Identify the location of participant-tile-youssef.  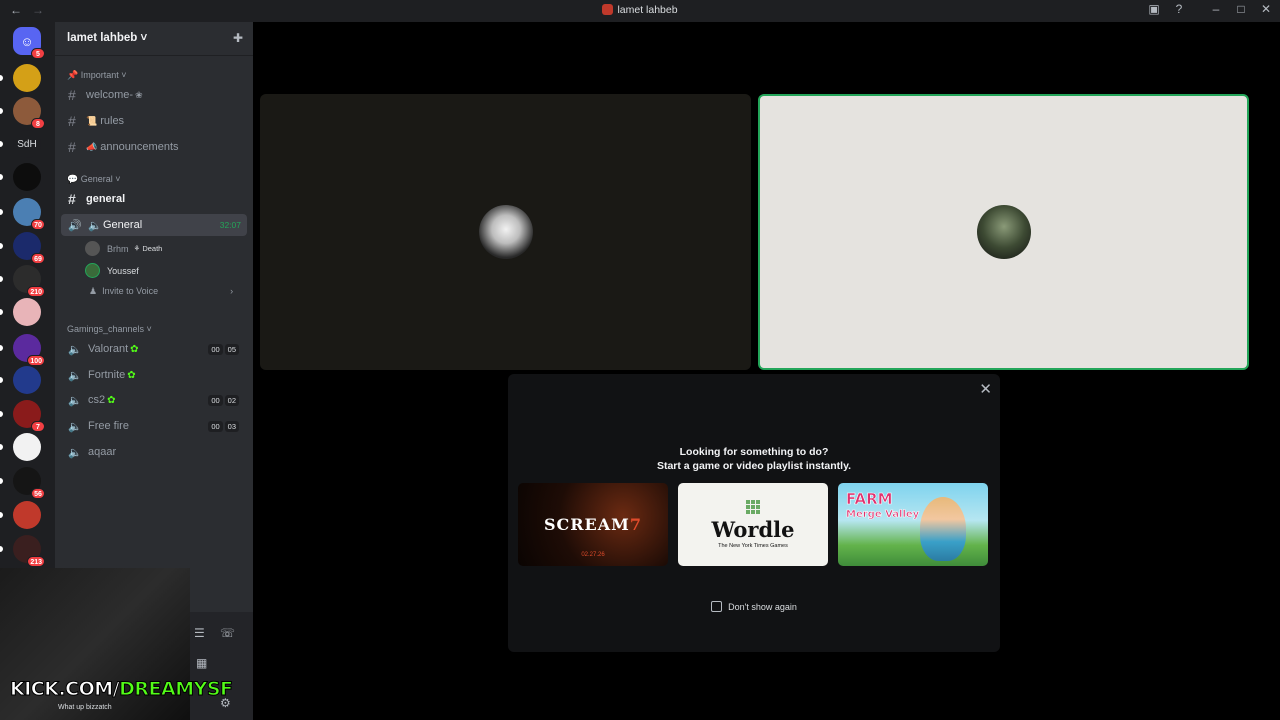
(1003, 232).